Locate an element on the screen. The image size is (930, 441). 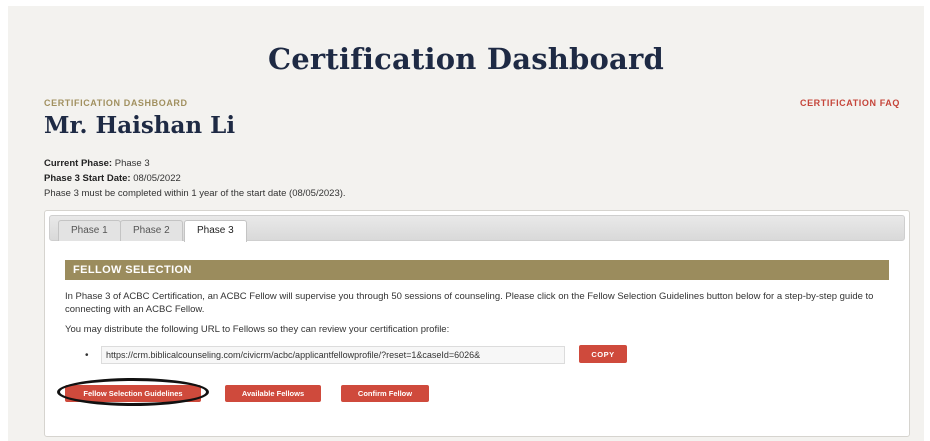
copy-url-button: COPY is located at coordinates (603, 354).